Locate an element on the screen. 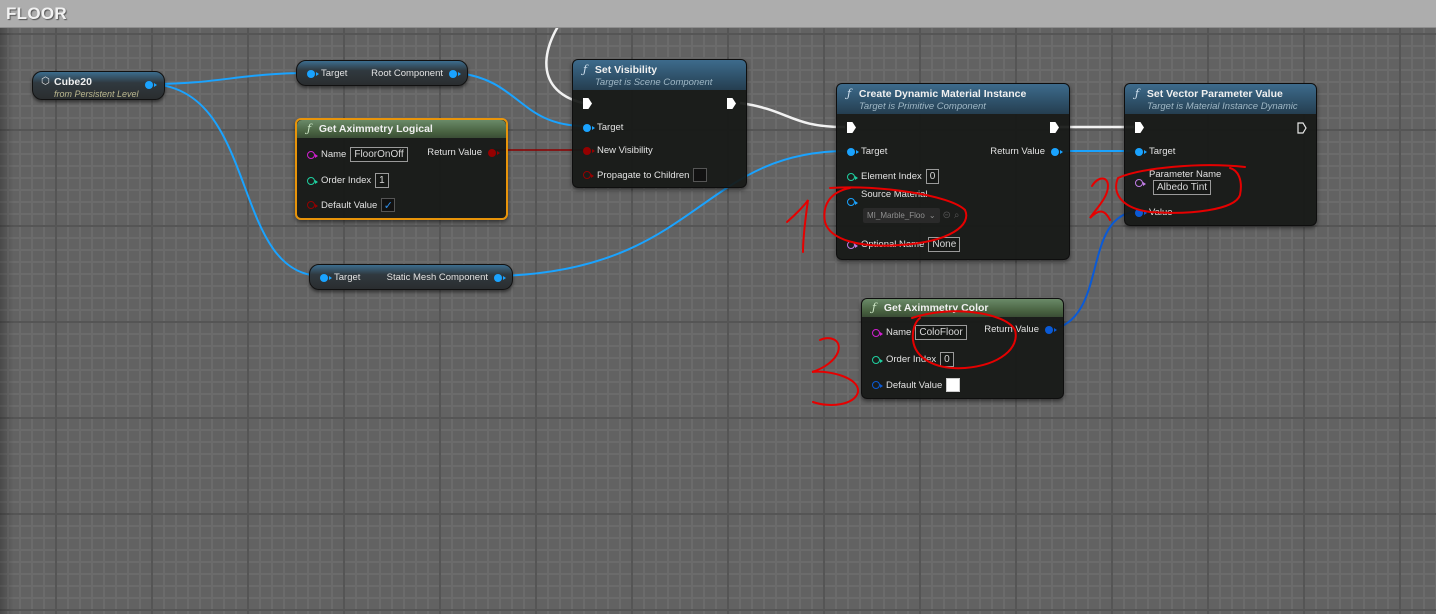 This screenshot has width=1436, height=614. dmi-source-material-pin-dot is located at coordinates (852, 201).